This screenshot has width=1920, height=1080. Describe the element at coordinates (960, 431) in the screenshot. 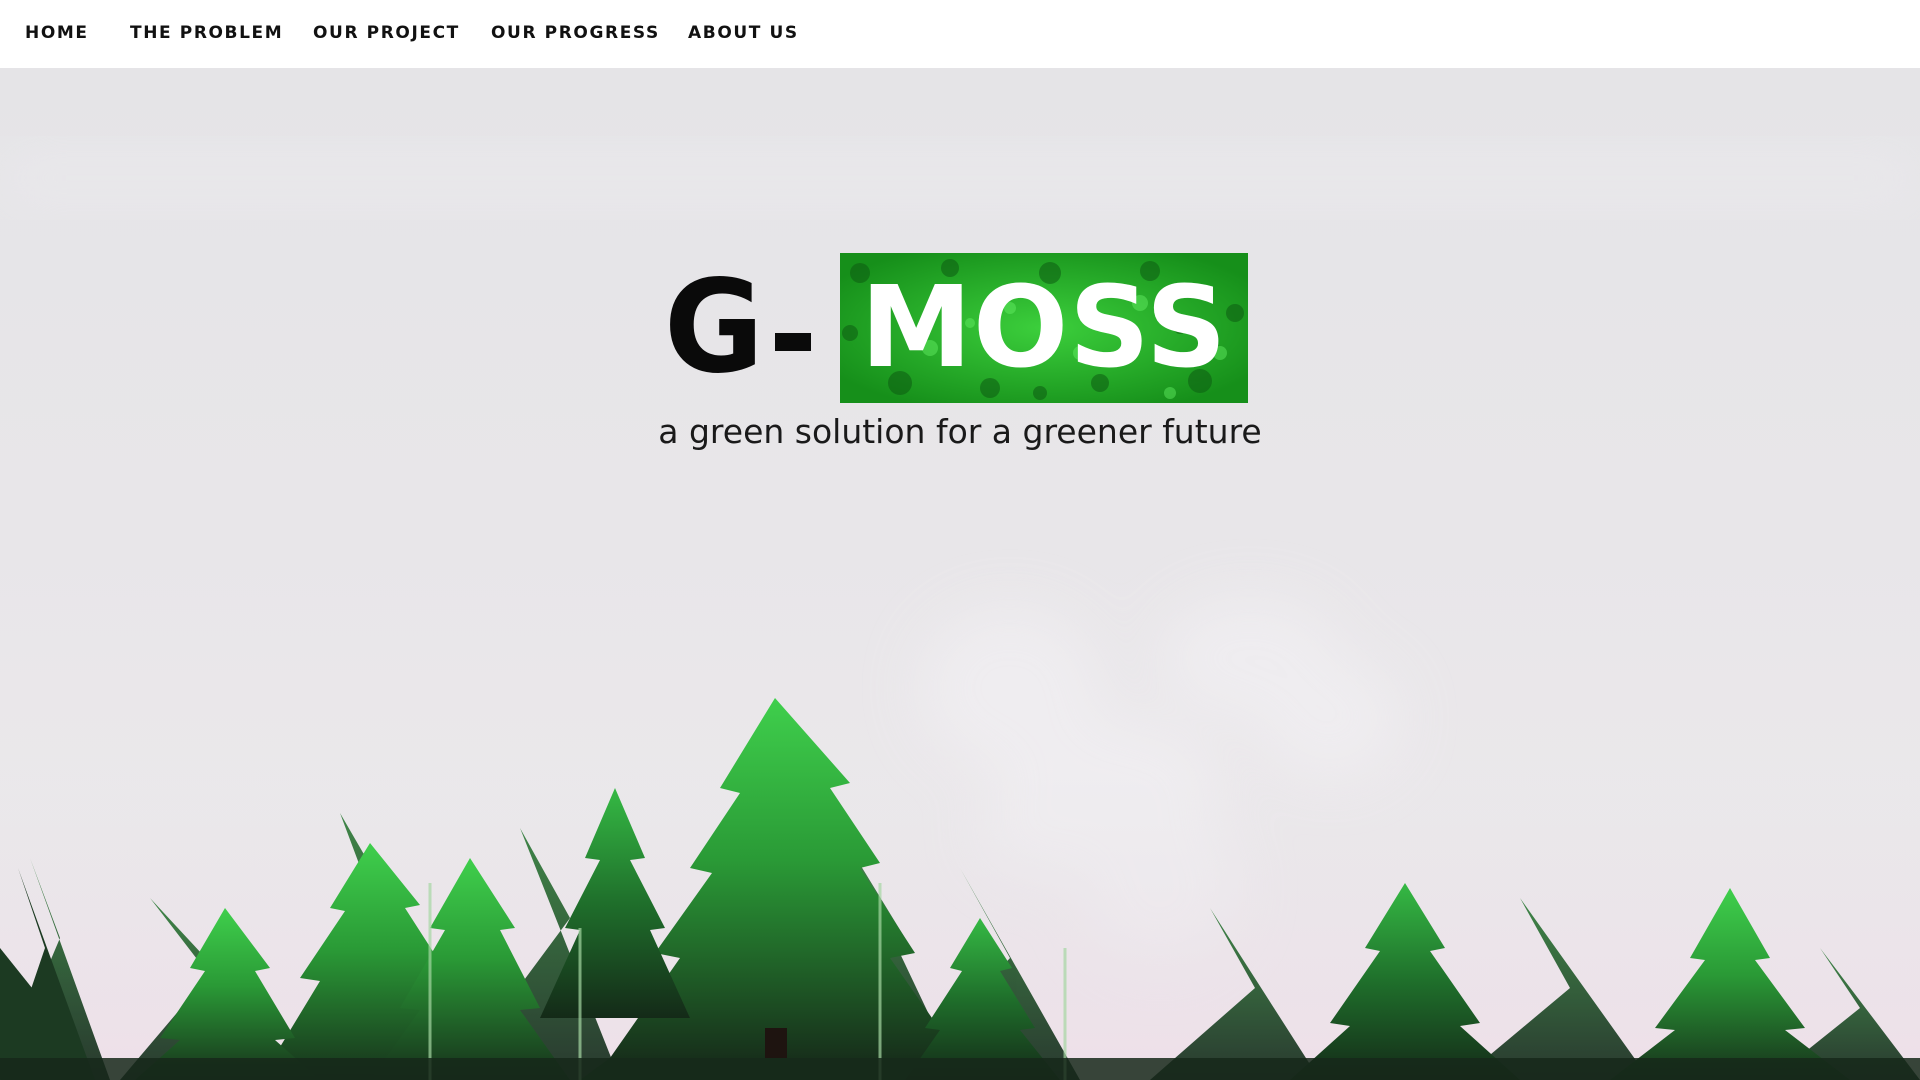

I see `hero-tagline: a green solution for a greener future` at that location.